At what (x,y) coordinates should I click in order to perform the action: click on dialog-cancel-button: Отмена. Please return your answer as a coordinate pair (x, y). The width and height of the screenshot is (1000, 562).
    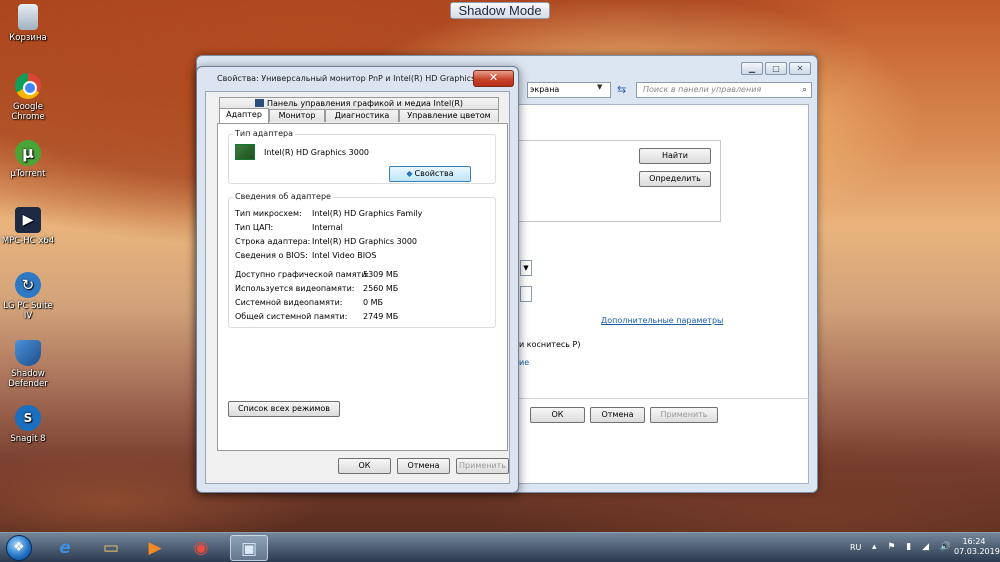
    Looking at the image, I should click on (423, 466).